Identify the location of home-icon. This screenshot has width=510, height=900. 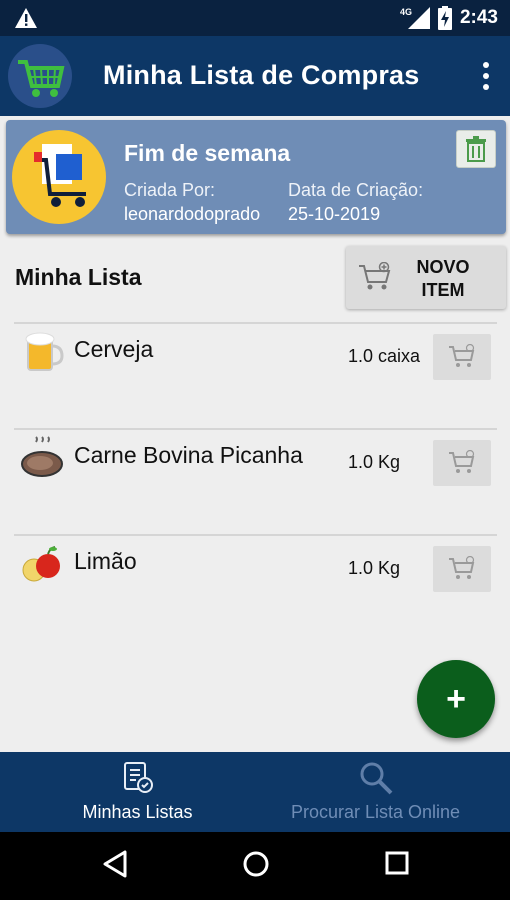
(256, 864).